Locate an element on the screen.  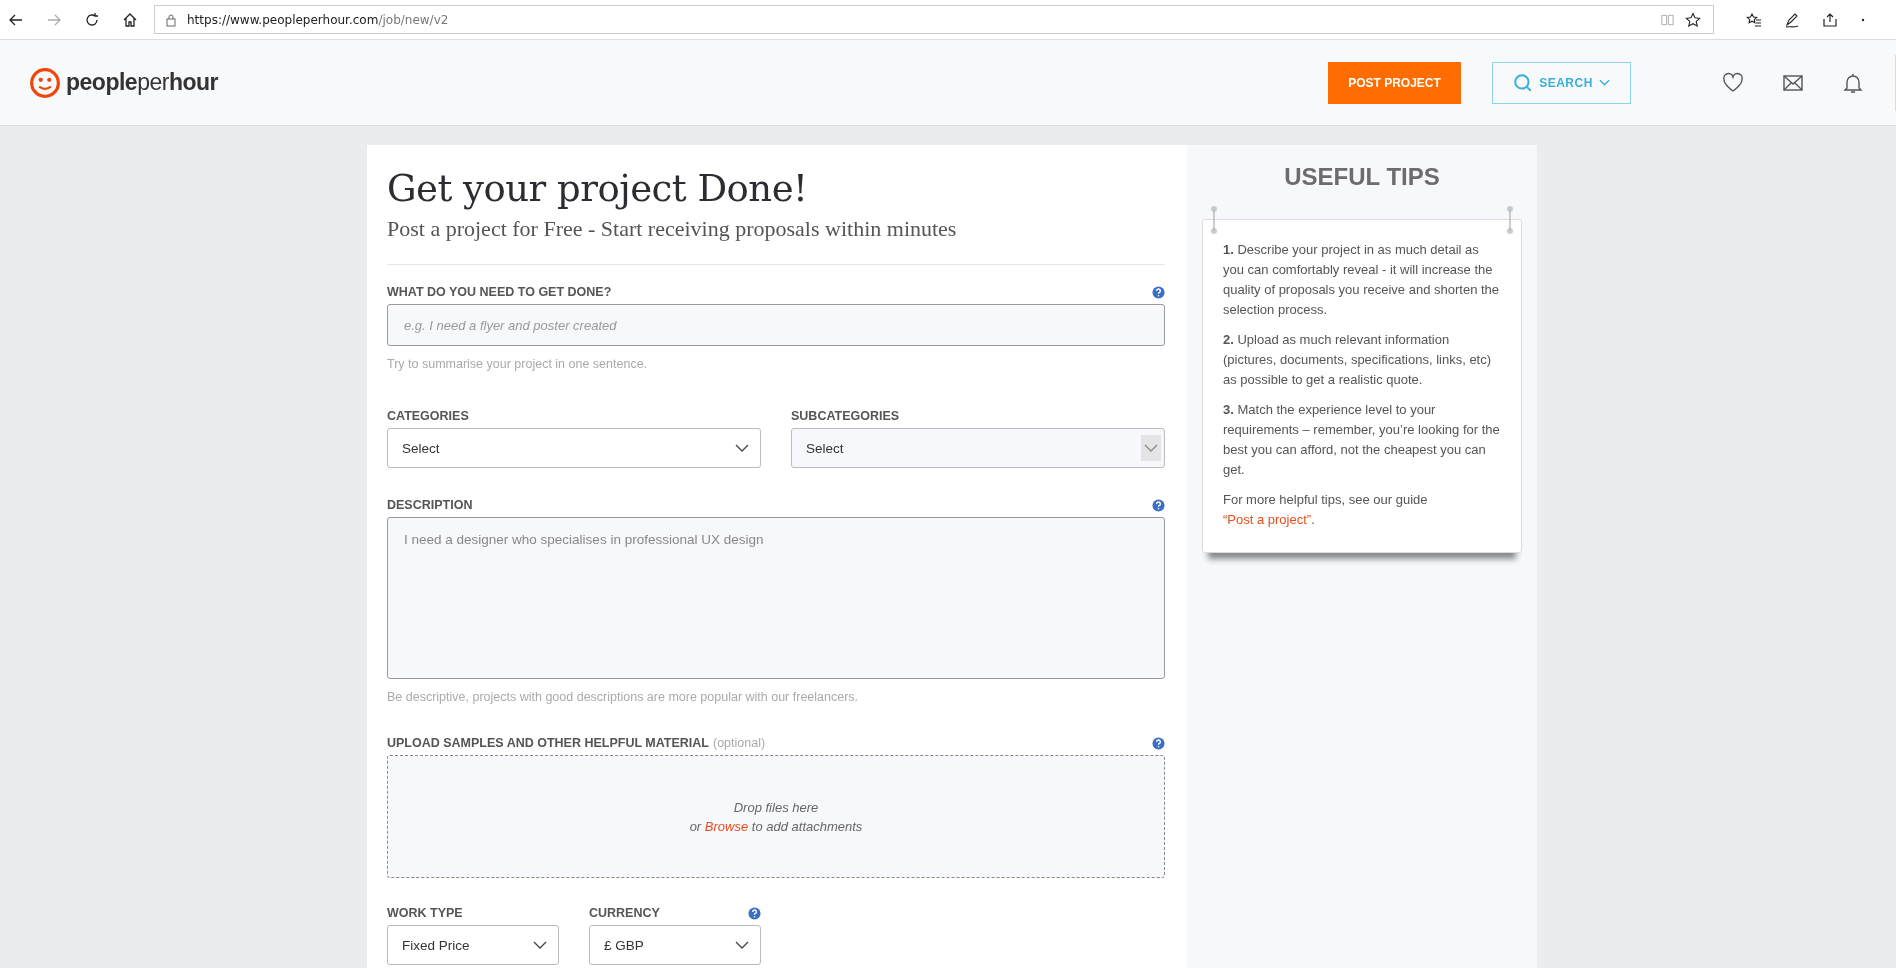
tip-text: 3. Match the experience level to your requirements – remember, you’re looking for the best you can afford, not the cheapest you can get. is located at coordinates (1362, 440).